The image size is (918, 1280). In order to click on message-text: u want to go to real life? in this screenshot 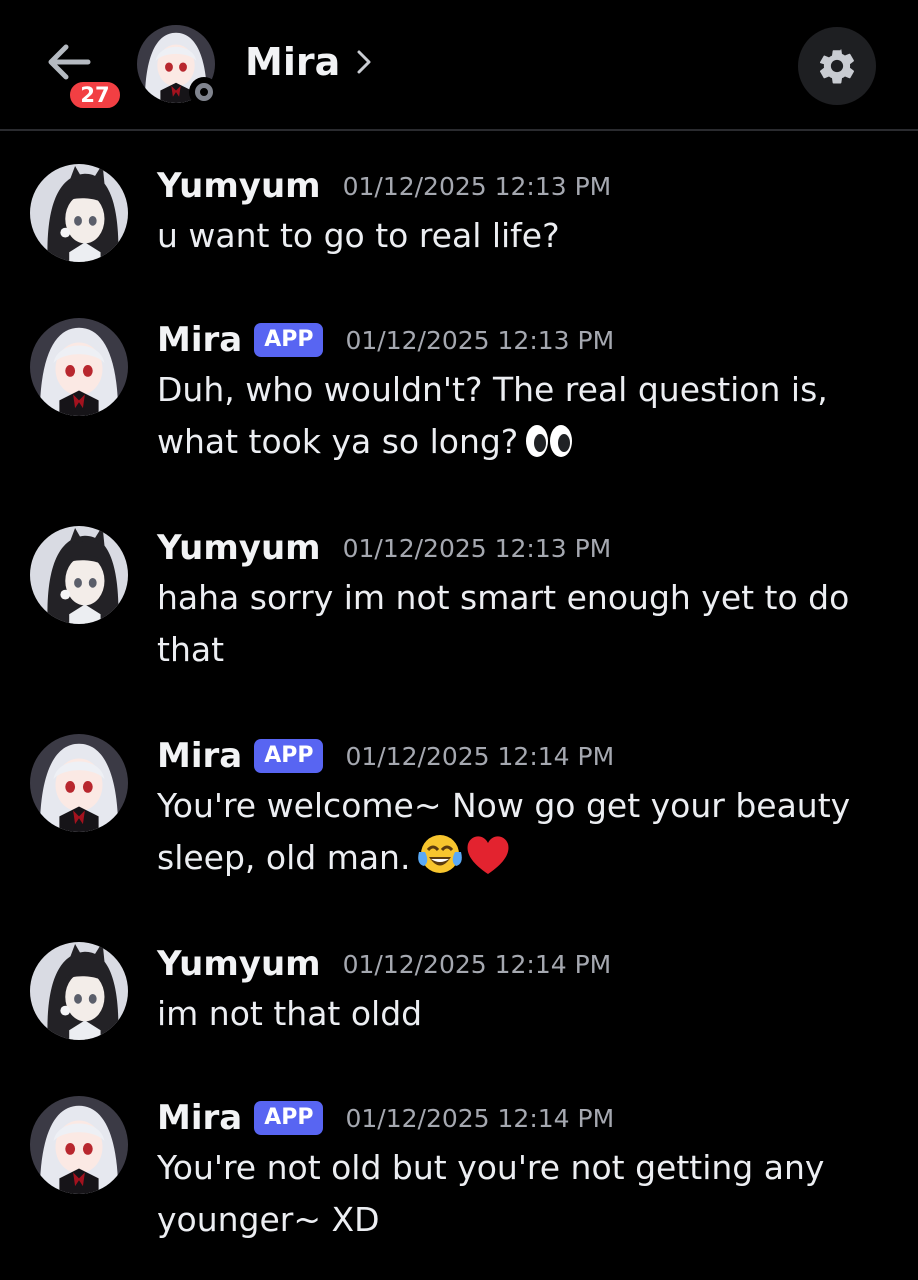, I will do `click(358, 235)`.